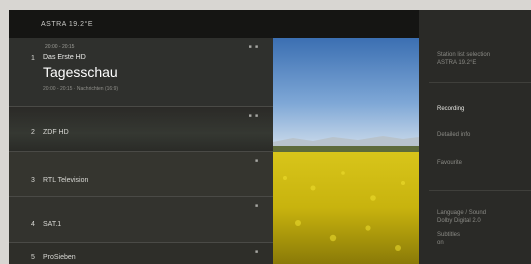 The width and height of the screenshot is (531, 264). I want to click on channel-name: Das Erste HD, so click(64, 57).